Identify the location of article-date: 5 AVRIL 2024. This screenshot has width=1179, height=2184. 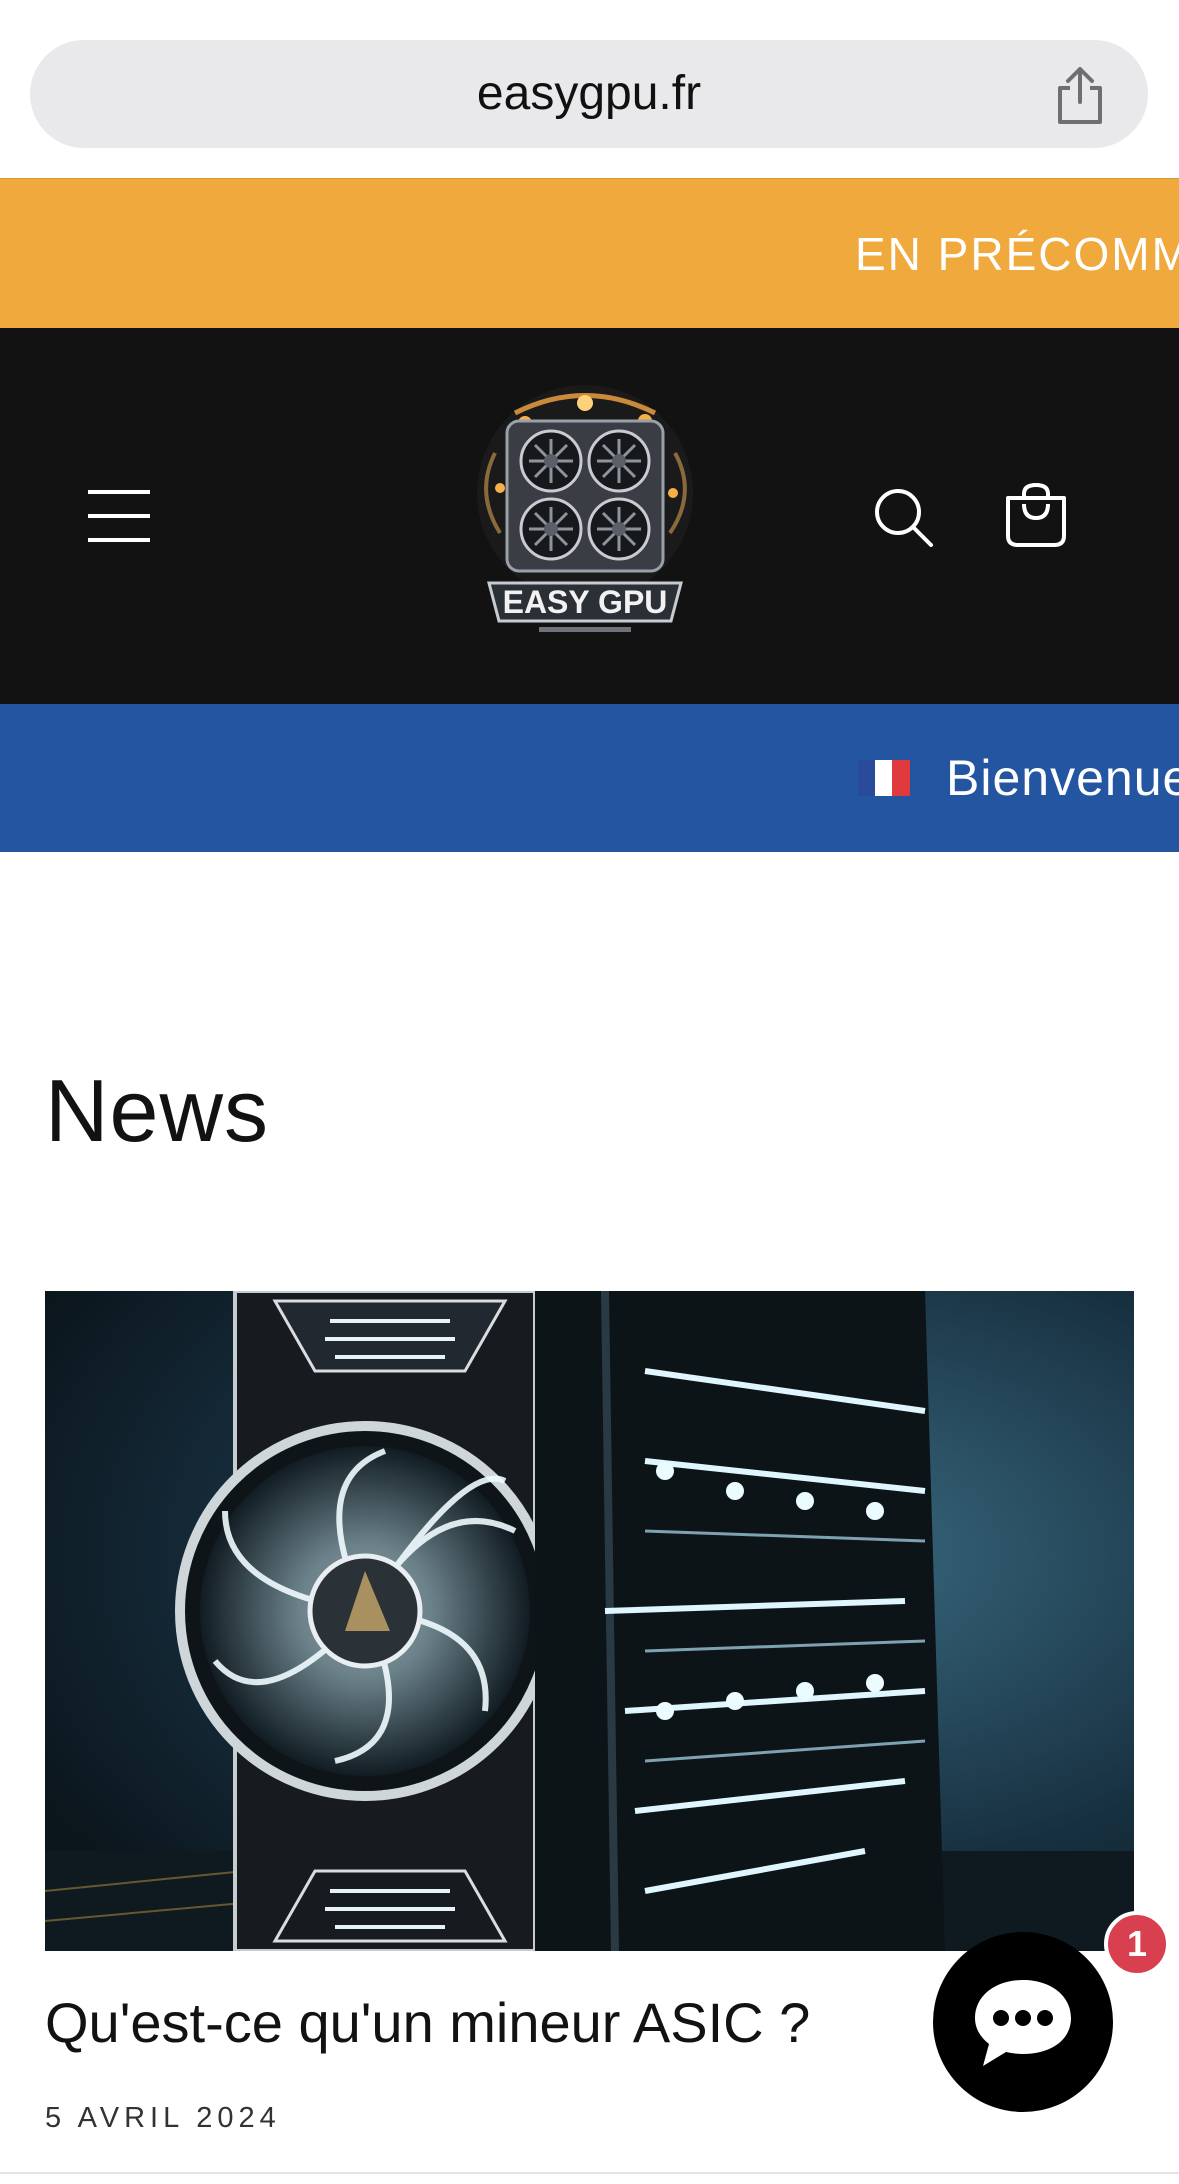
(163, 2118).